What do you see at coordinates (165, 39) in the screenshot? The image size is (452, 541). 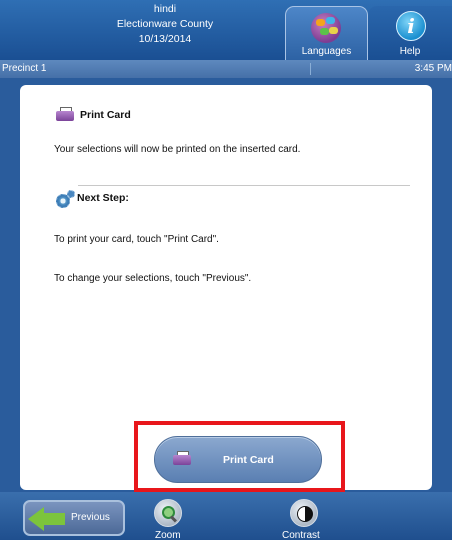 I see `election-date: 10/13/2014` at bounding box center [165, 39].